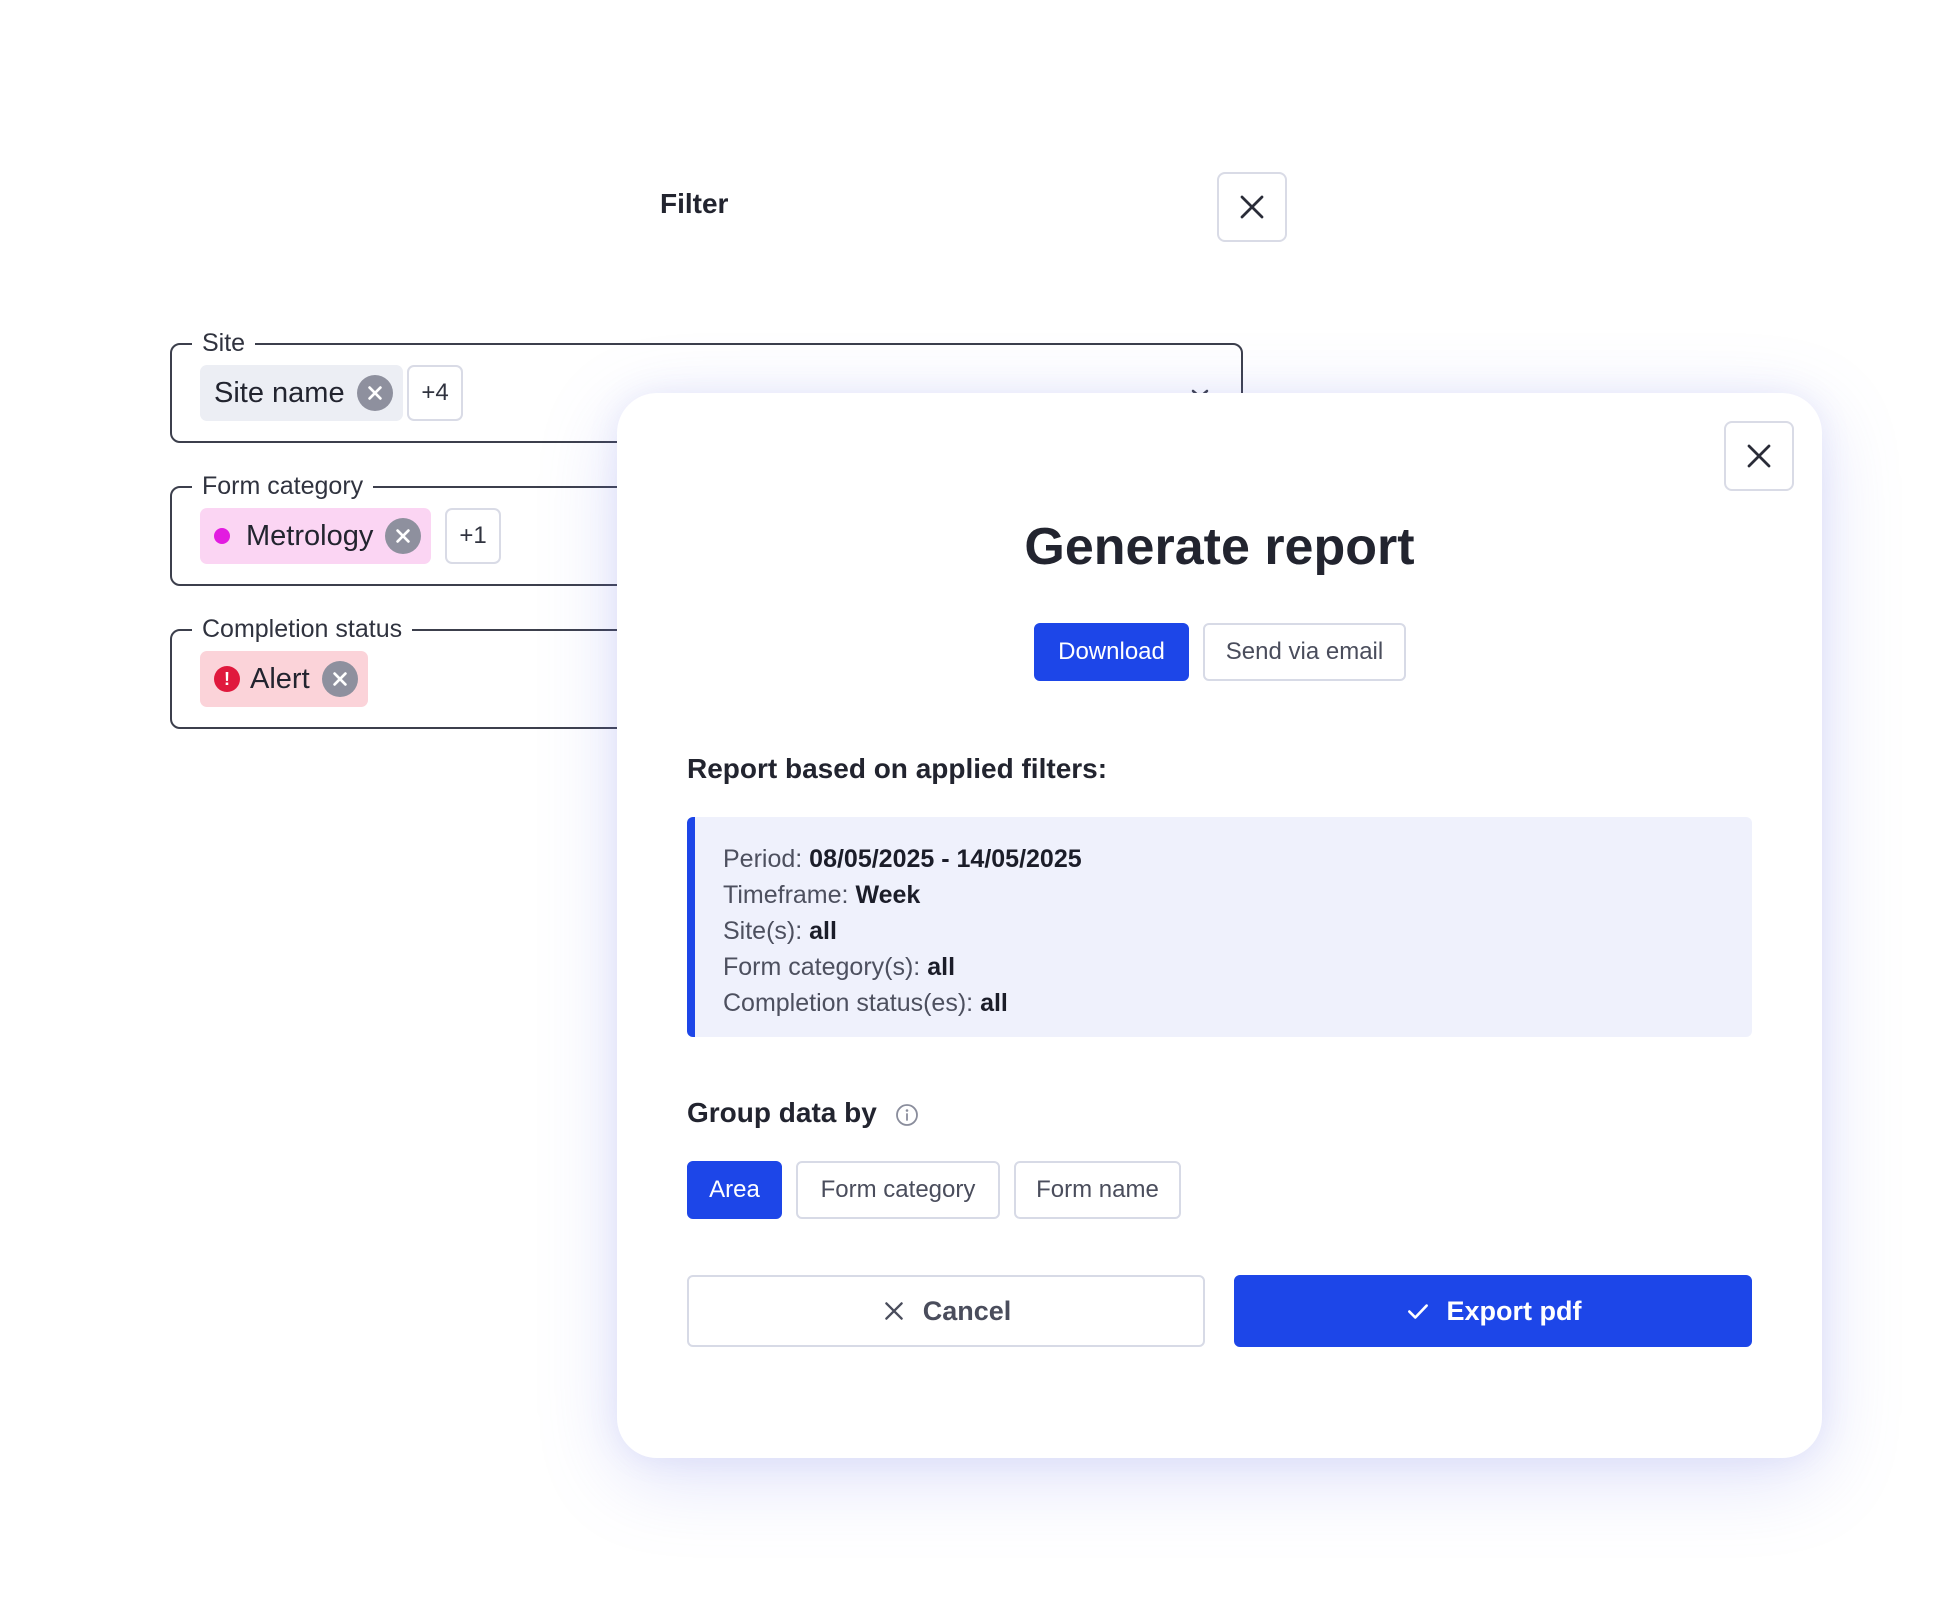 The height and width of the screenshot is (1600, 1960). Describe the element at coordinates (283, 486) in the screenshot. I see `form-category-field-label: Form category` at that location.